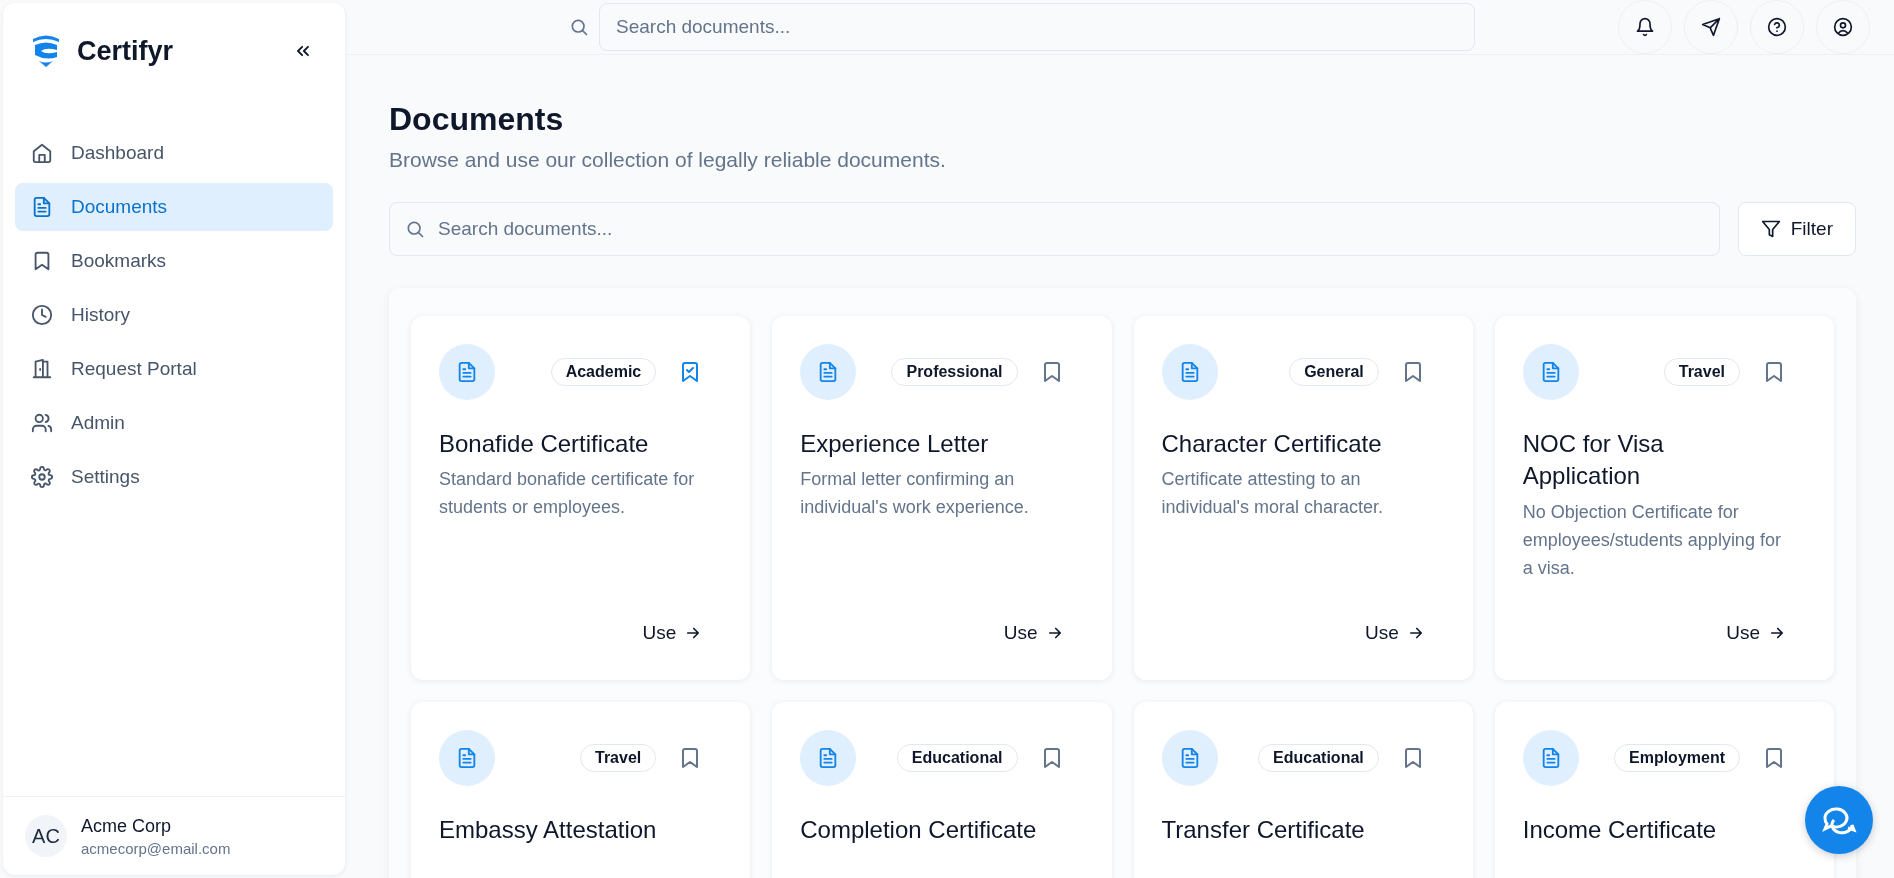  I want to click on home-icon, so click(42, 153).